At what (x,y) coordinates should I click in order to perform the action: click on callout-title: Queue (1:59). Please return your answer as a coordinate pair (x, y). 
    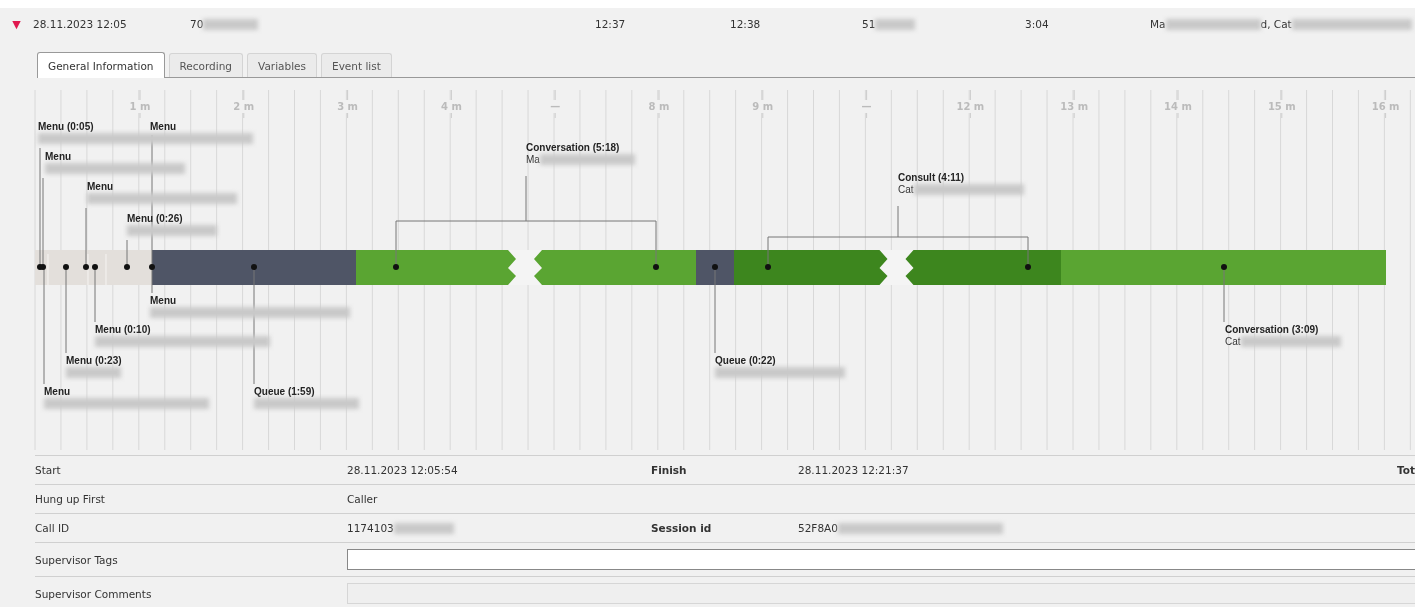
    Looking at the image, I should click on (284, 391).